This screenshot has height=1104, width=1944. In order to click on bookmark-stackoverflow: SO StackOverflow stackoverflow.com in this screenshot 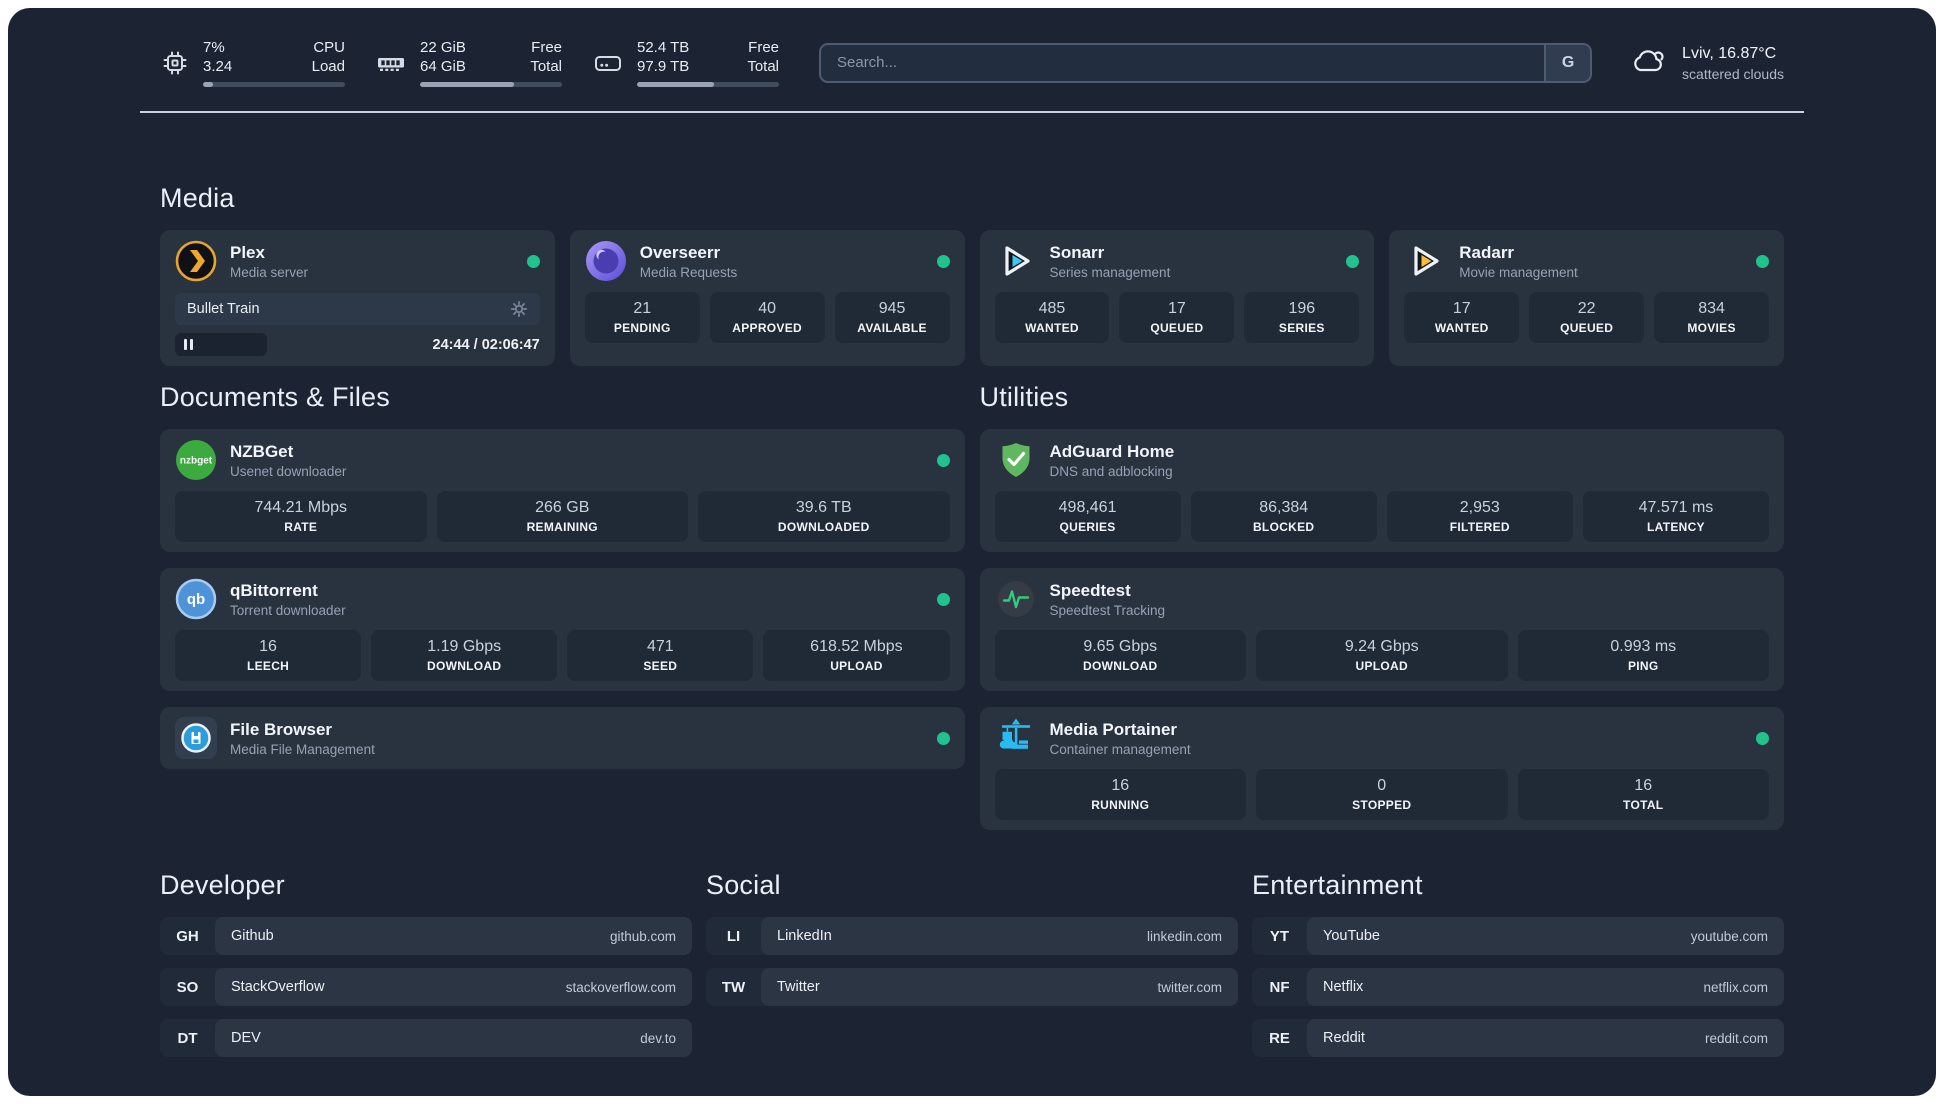, I will do `click(426, 987)`.